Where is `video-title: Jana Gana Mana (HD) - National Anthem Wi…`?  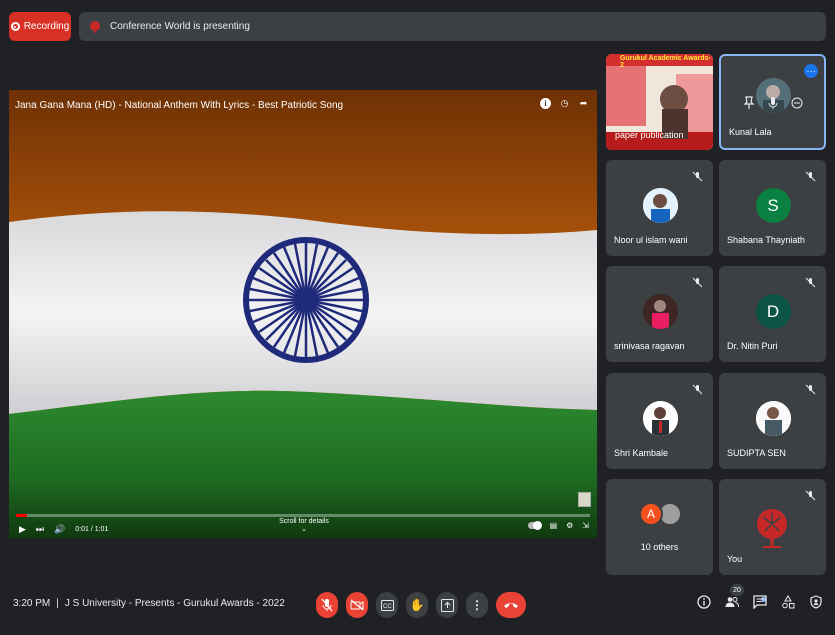 video-title: Jana Gana Mana (HD) - National Anthem Wi… is located at coordinates (179, 105).